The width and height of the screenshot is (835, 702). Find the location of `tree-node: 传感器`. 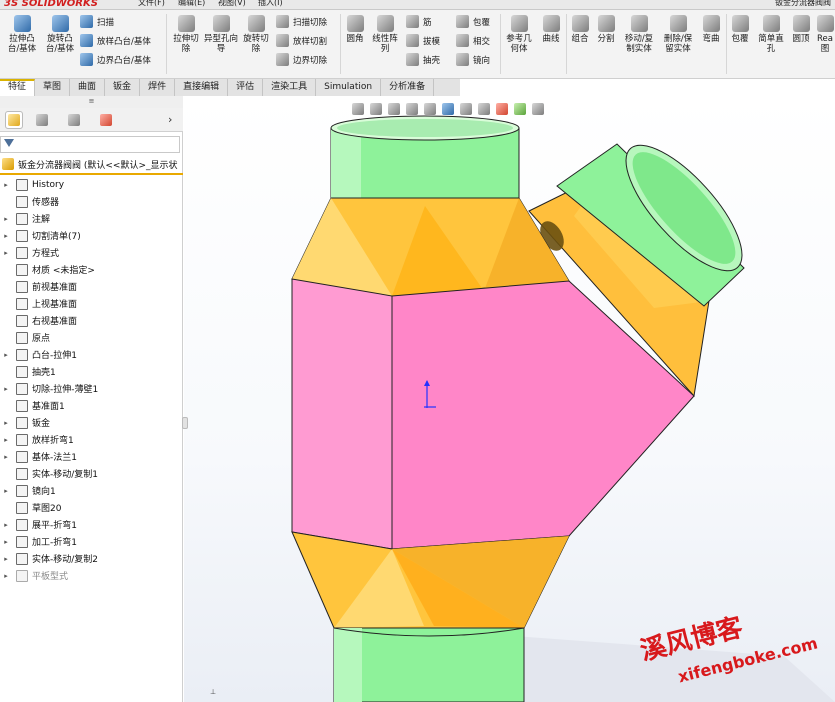

tree-node: 传感器 is located at coordinates (91, 201).